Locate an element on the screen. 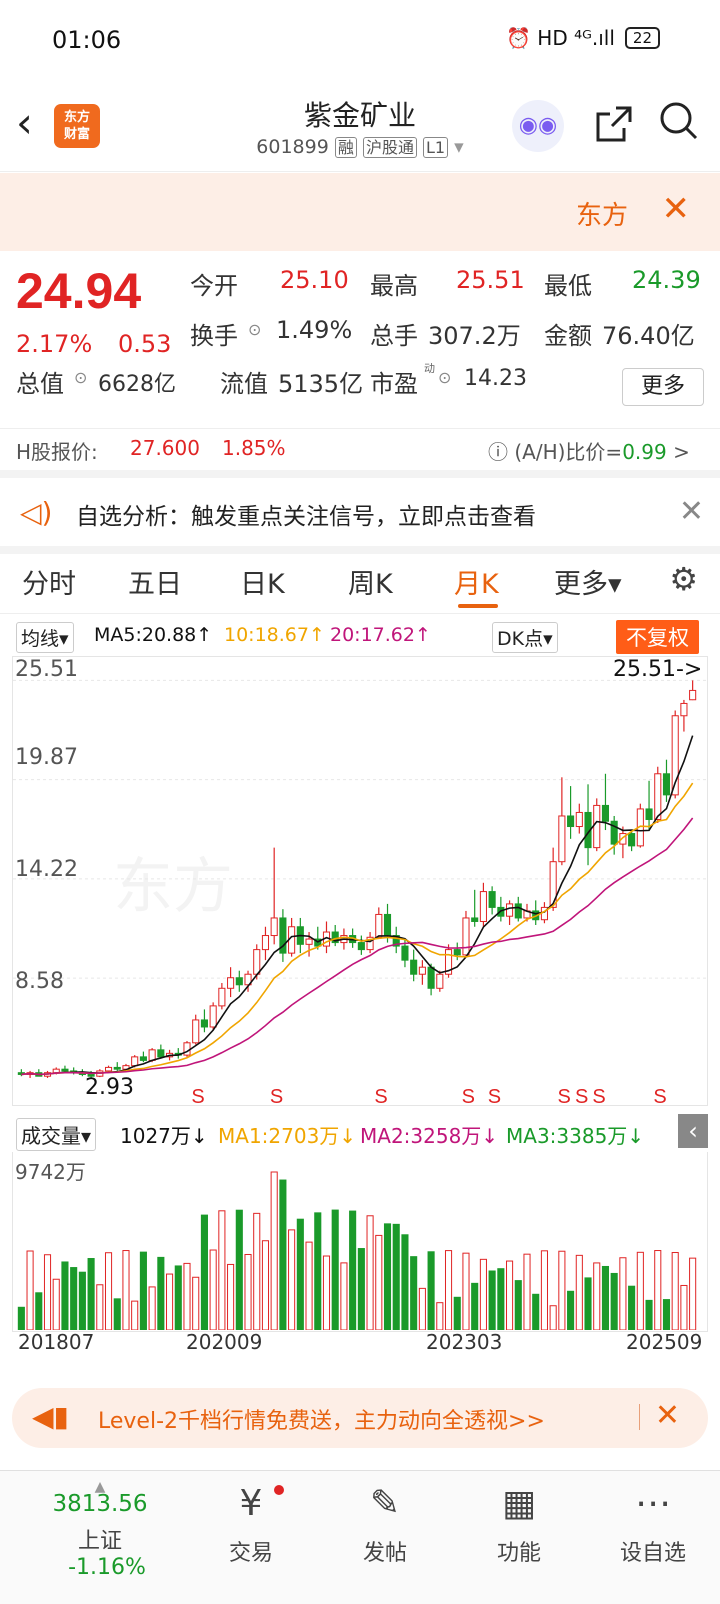  level-tag: L1 is located at coordinates (436, 147).